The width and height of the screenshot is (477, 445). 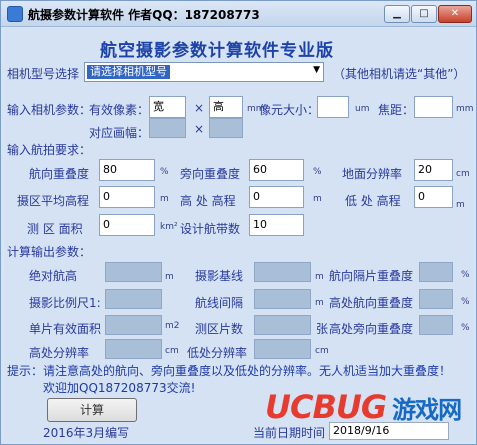 I want to click on unit-m-baseline: m, so click(x=319, y=277).